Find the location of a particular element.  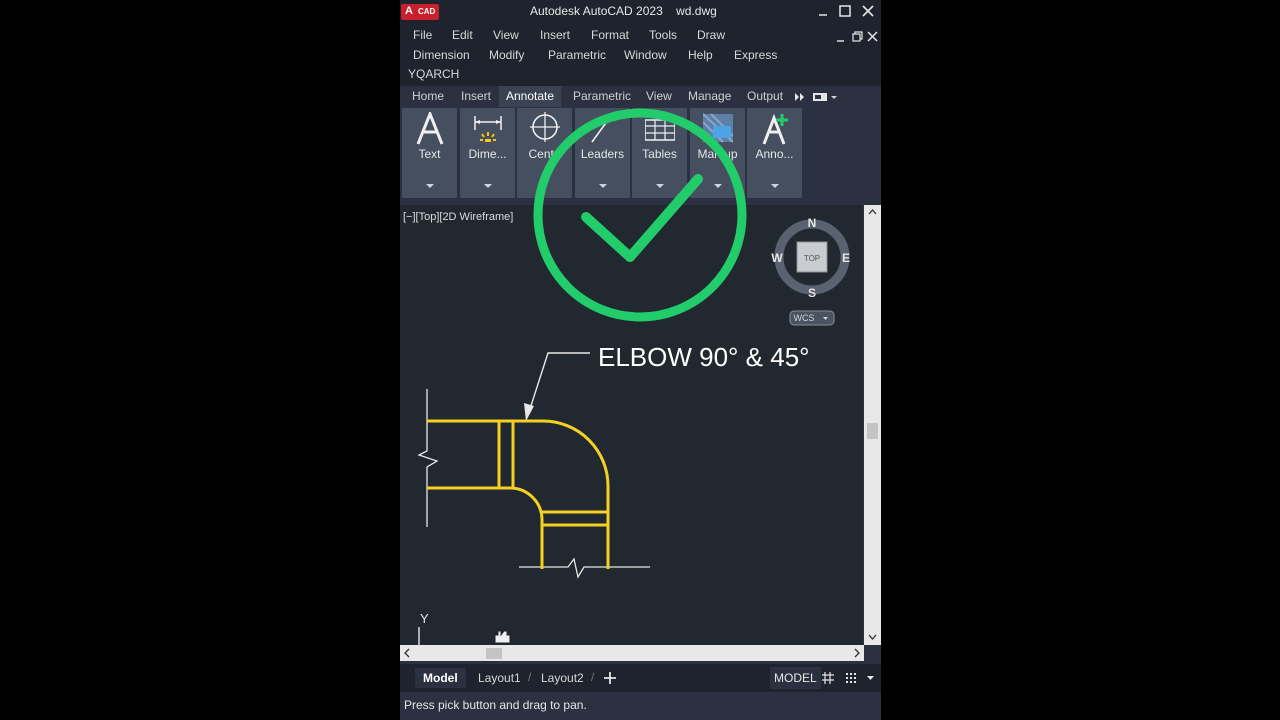

ribbon-more-controls is located at coordinates (817, 97).